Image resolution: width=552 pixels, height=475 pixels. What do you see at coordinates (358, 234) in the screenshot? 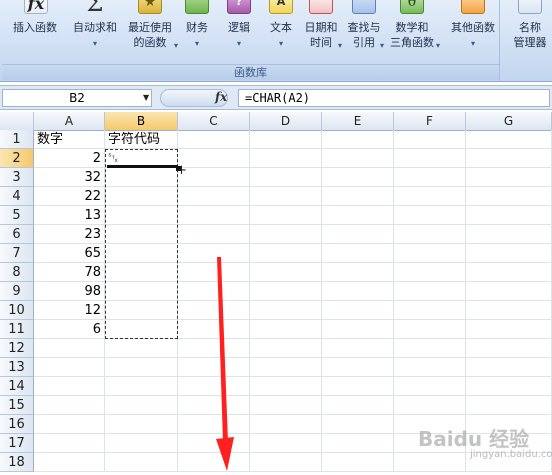
I see `cell-e6` at bounding box center [358, 234].